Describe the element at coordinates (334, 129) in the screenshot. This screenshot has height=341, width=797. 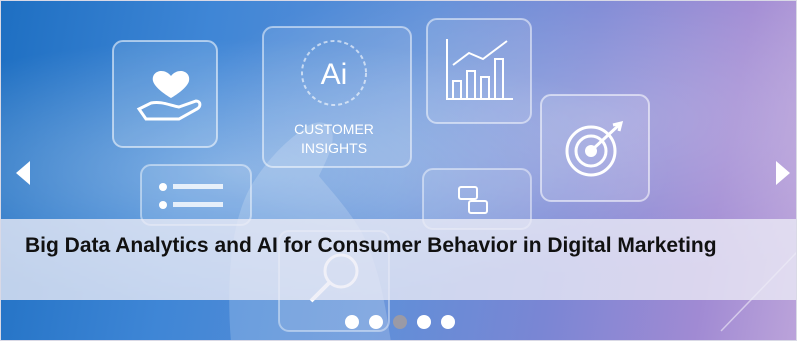
I see `customer-label: CUSTOMER` at that location.